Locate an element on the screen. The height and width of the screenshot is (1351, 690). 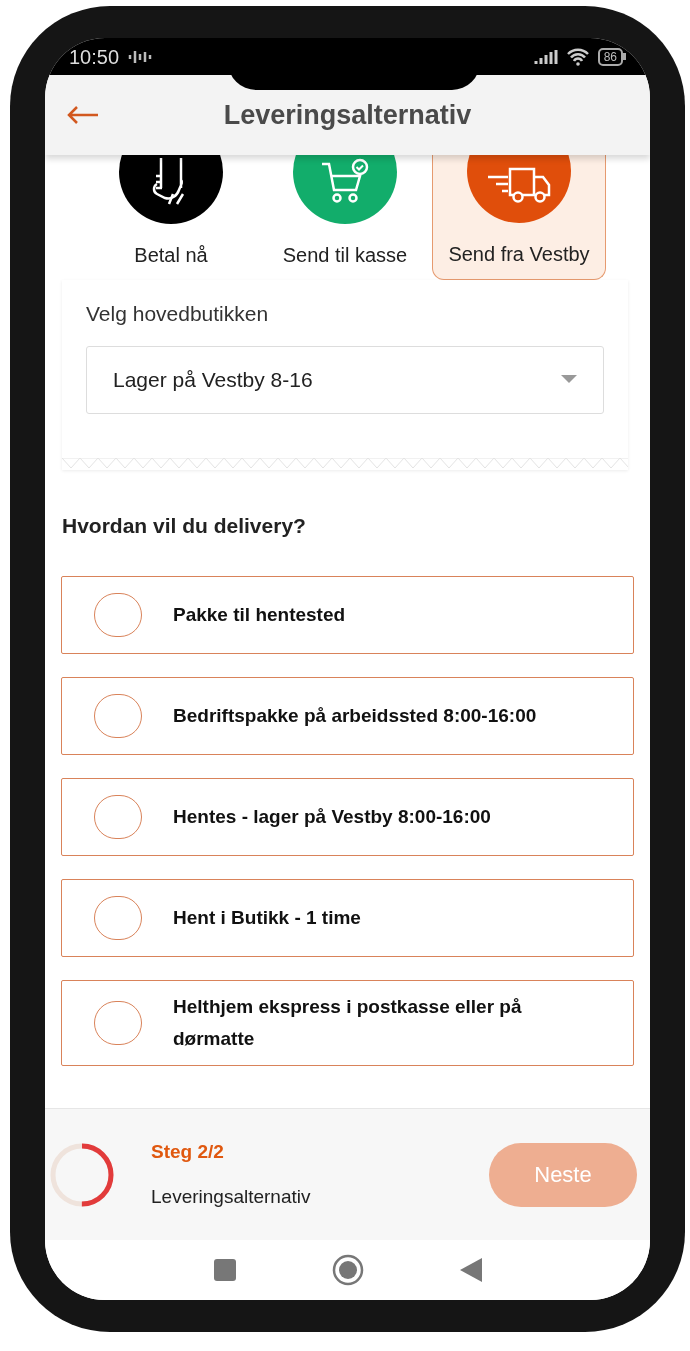
battery-level: 86 is located at coordinates (610, 56).